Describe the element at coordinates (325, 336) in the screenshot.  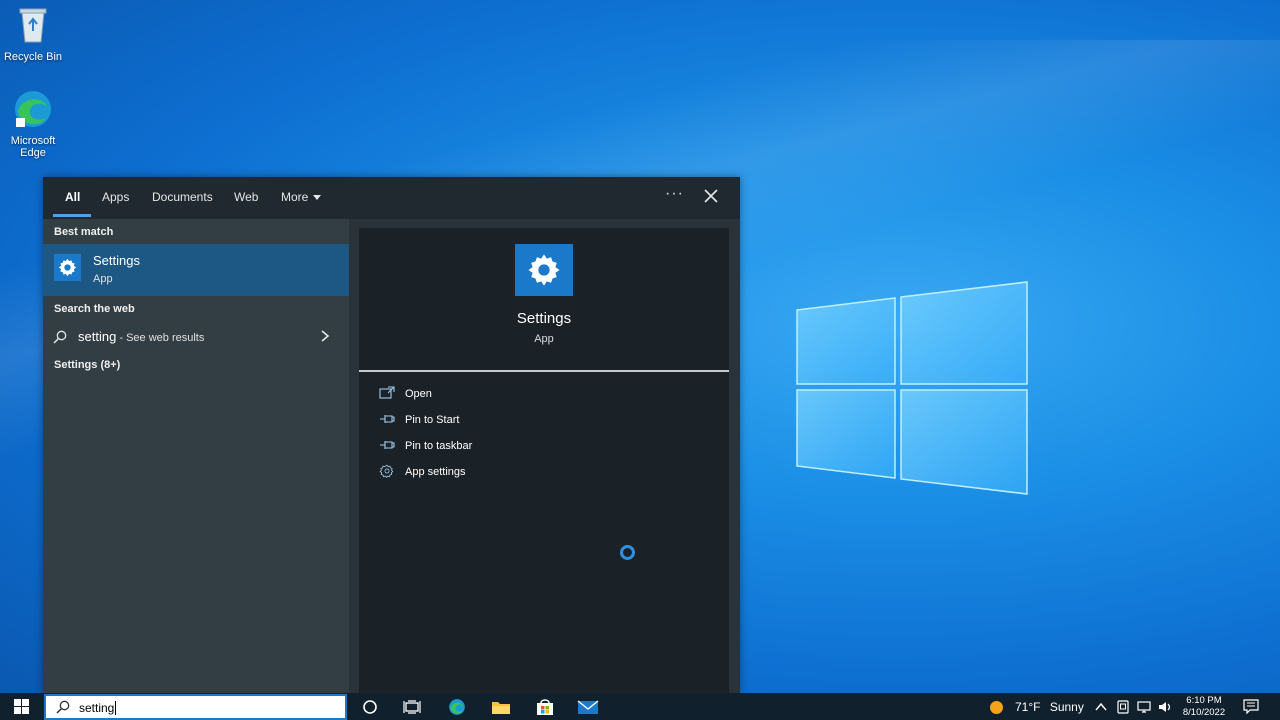
I see `chevron-right-icon` at that location.